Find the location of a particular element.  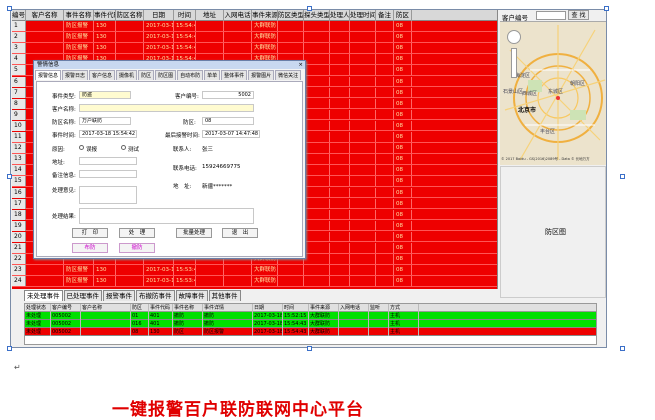

event-tab: 其他事件 is located at coordinates (224, 295).